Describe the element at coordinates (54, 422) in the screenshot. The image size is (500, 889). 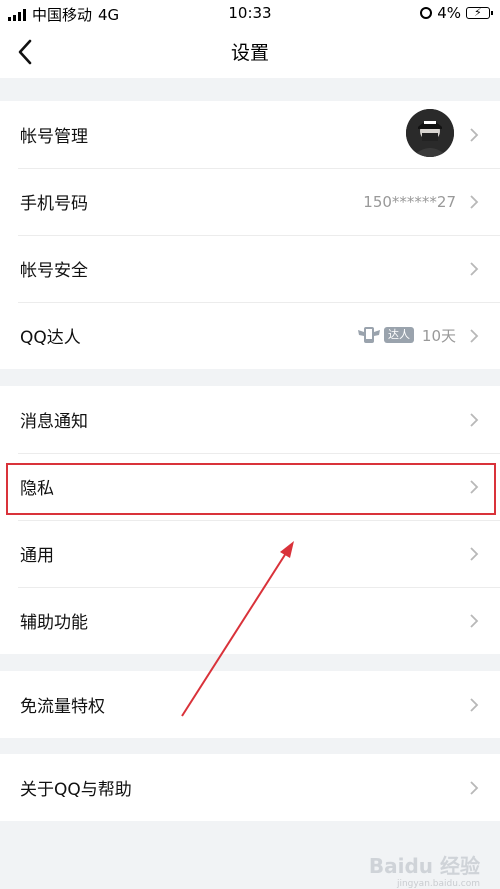
I see `settings-item-label: 消息通知` at that location.